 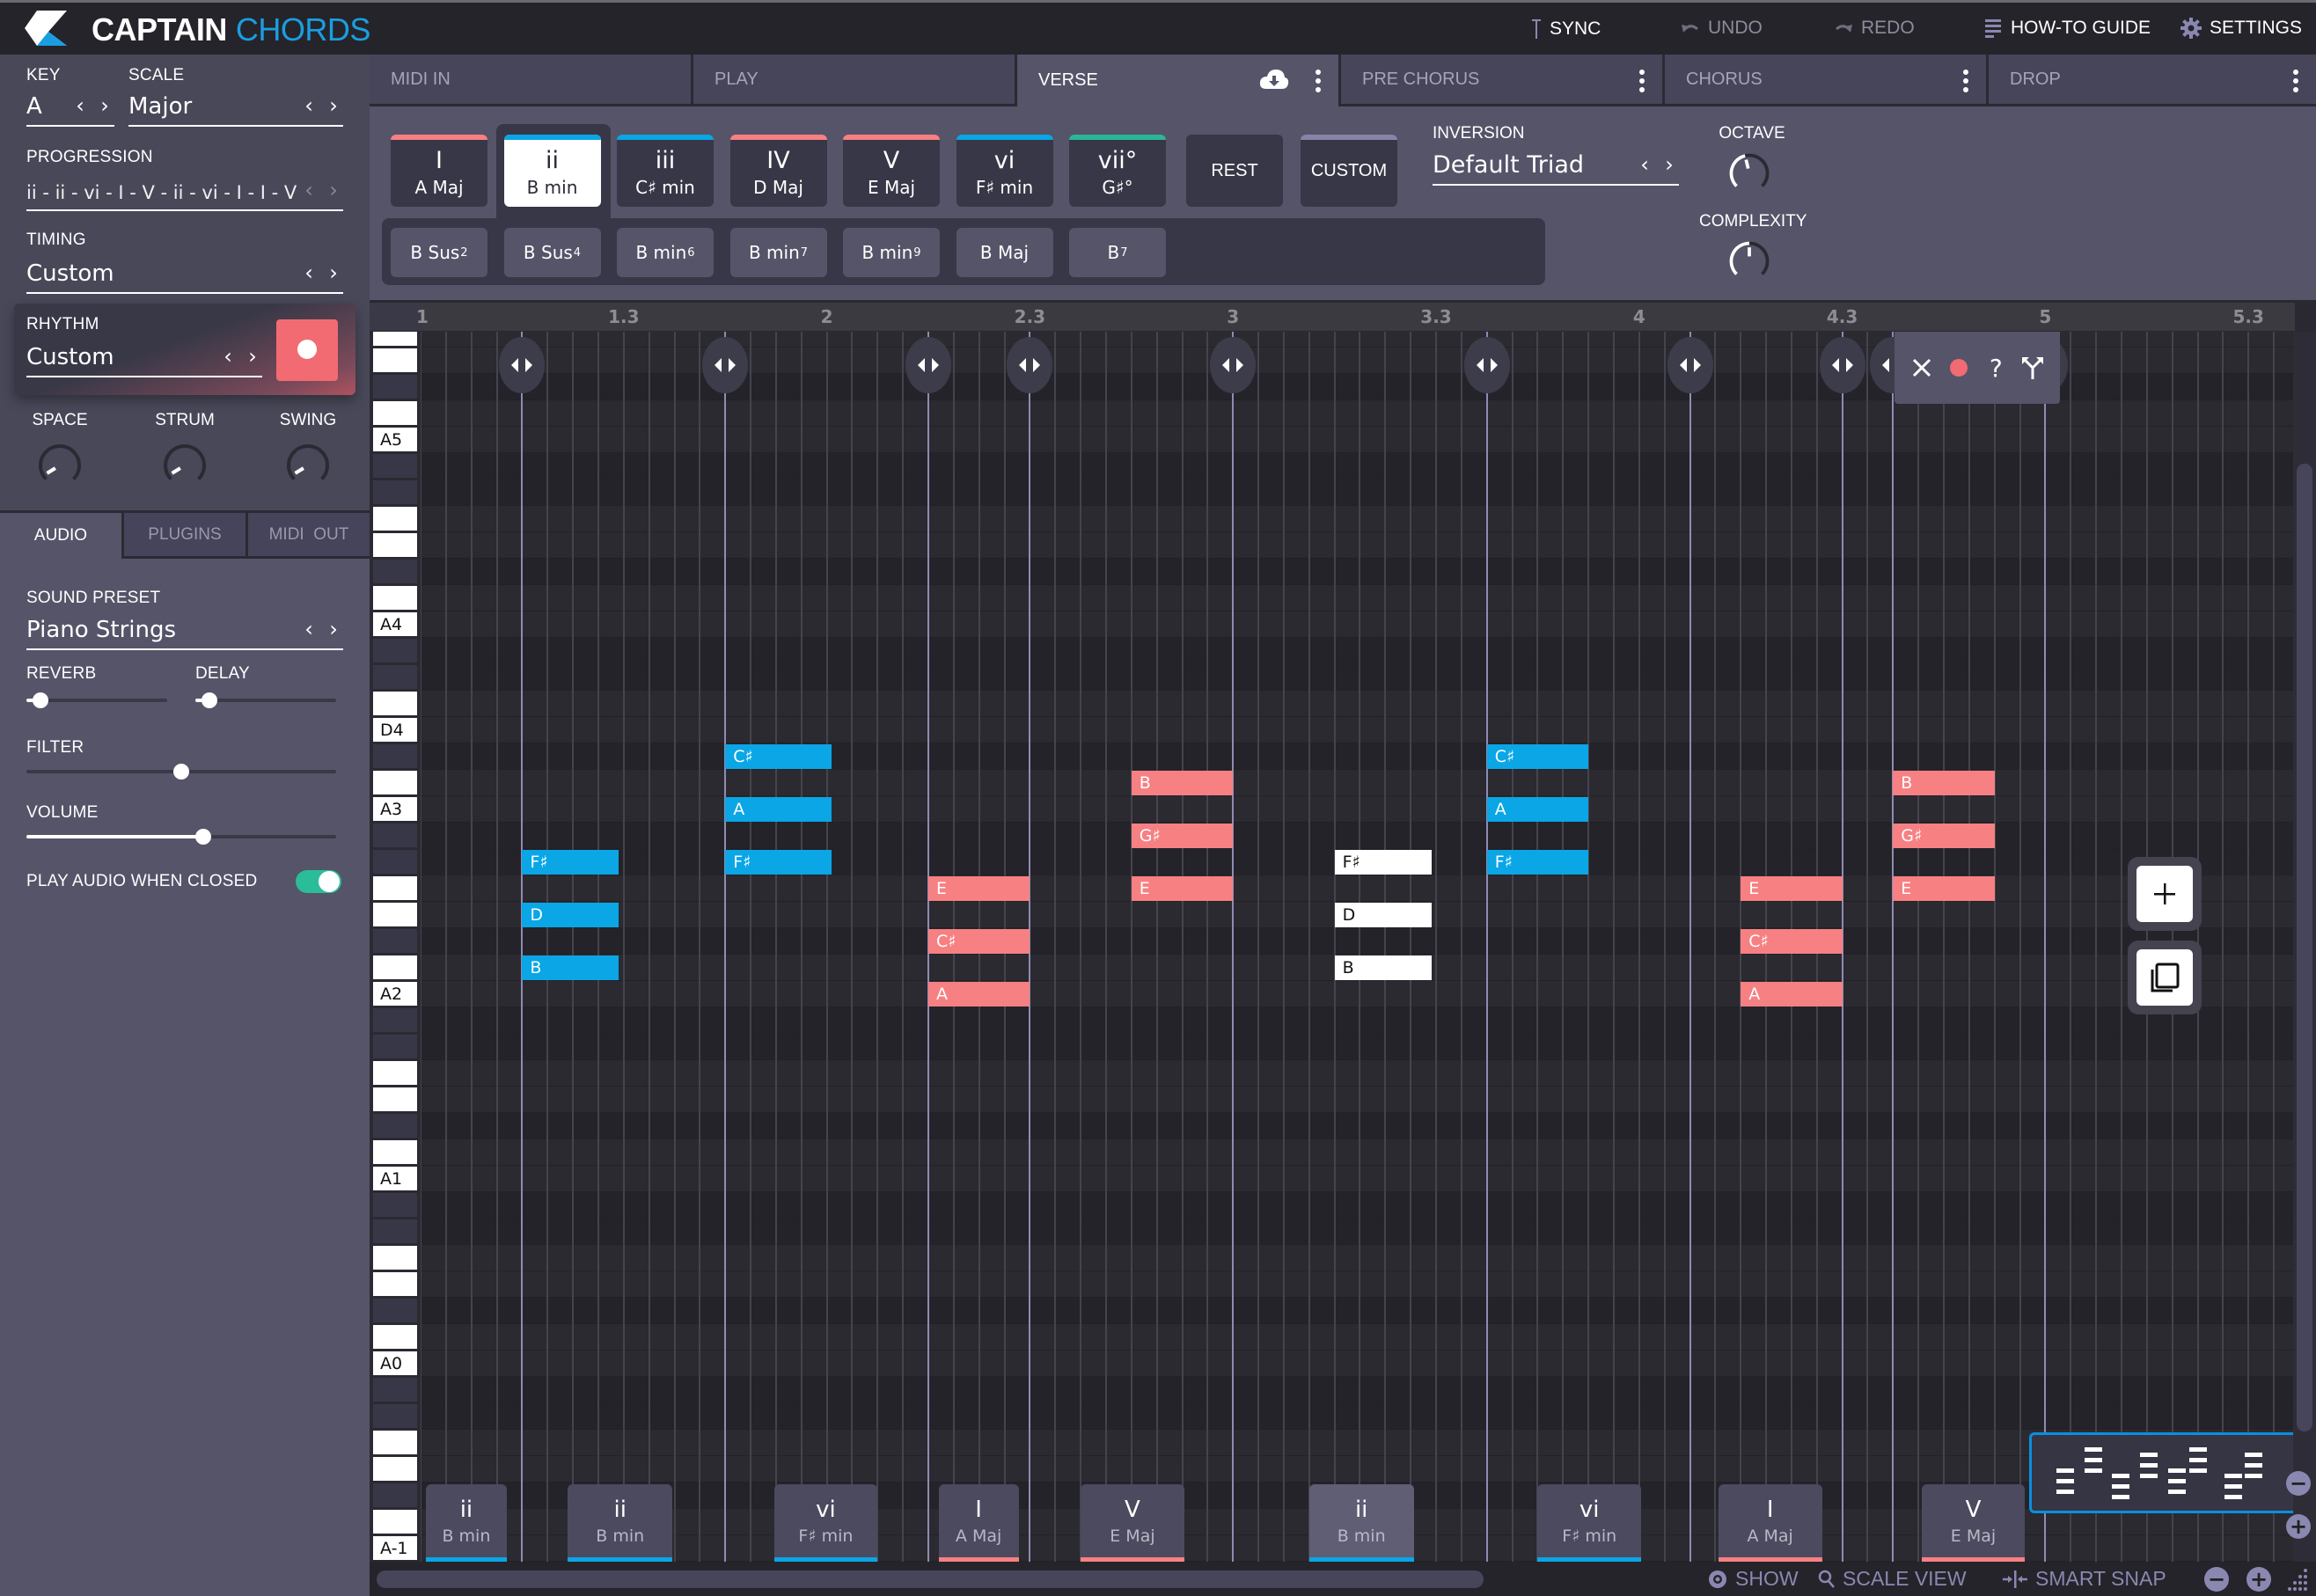 I want to click on delay-slider-thumb, so click(x=209, y=700).